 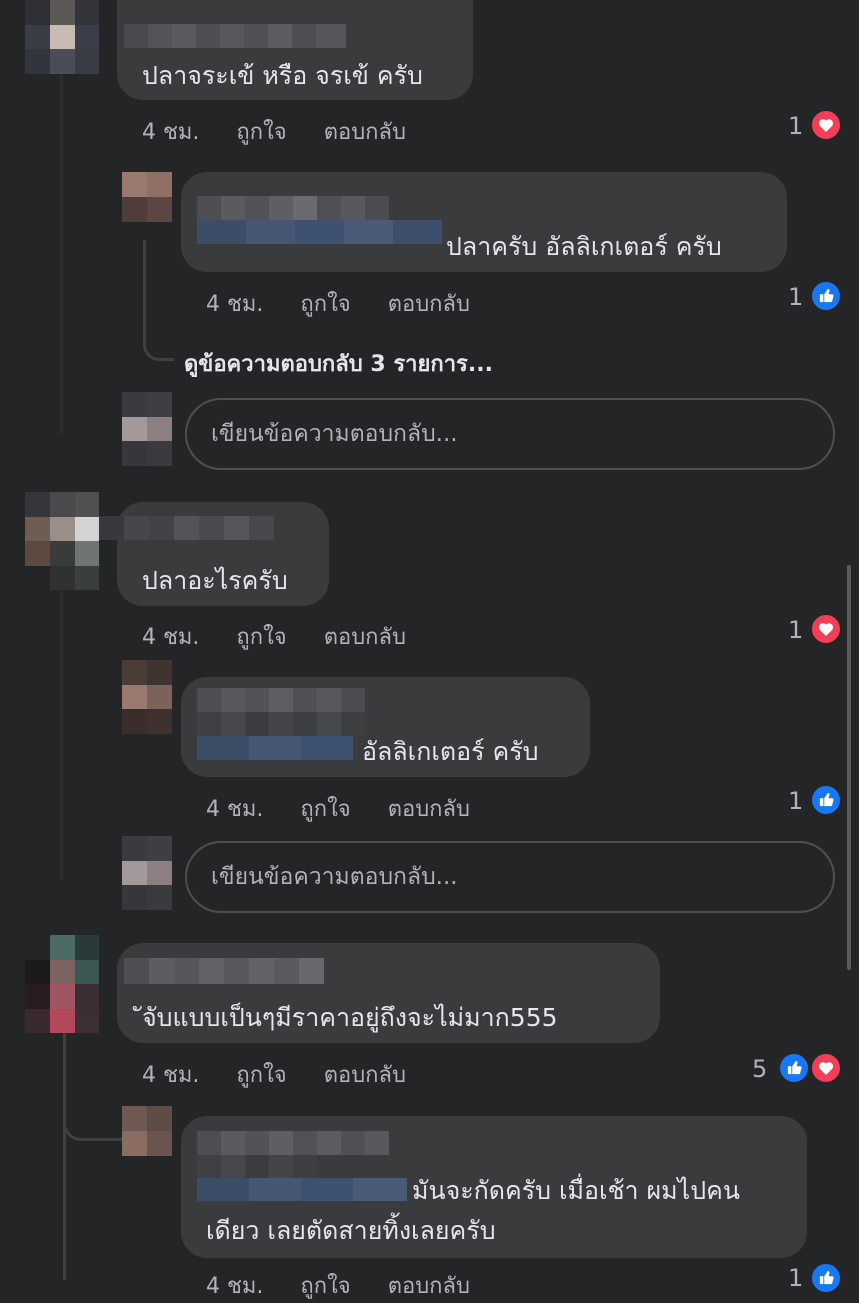 I want to click on reaction-count: 5, so click(x=759, y=1069).